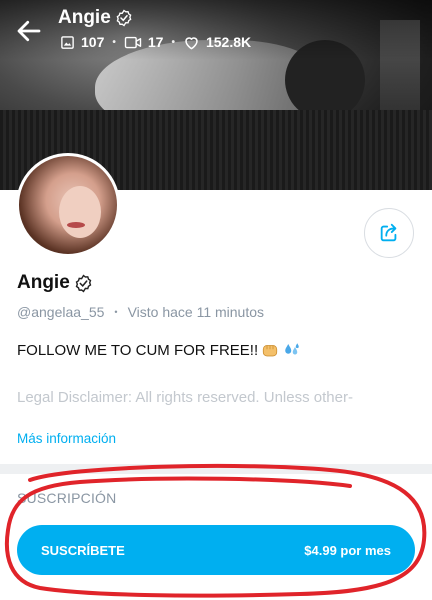 Image resolution: width=432 pixels, height=600 pixels. I want to click on stat-videos-count: 17, so click(155, 42).